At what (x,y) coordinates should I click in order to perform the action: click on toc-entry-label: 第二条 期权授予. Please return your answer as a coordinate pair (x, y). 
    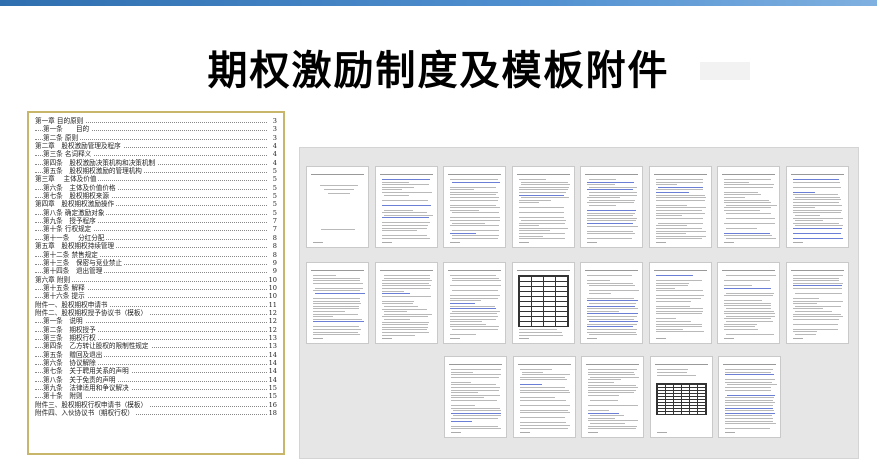
    Looking at the image, I should click on (70, 329).